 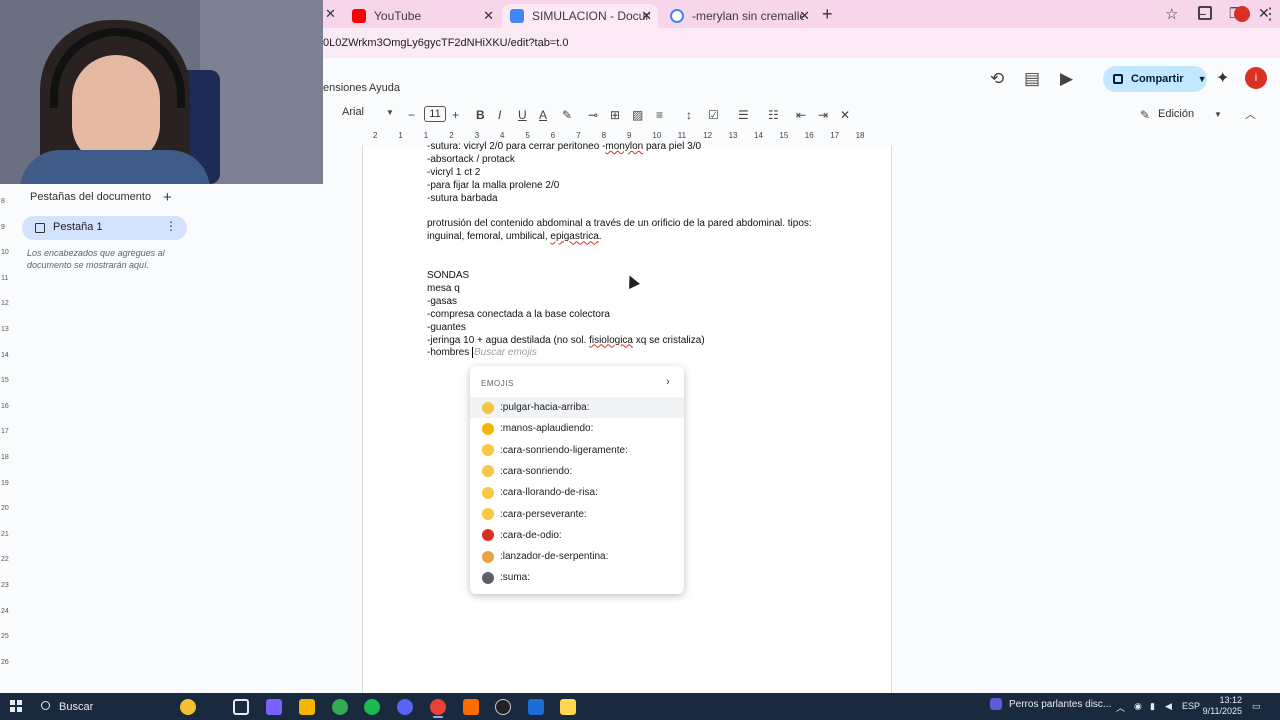 I want to click on emoji-option: :cara-llorando-de-risa:, so click(x=577, y=492).